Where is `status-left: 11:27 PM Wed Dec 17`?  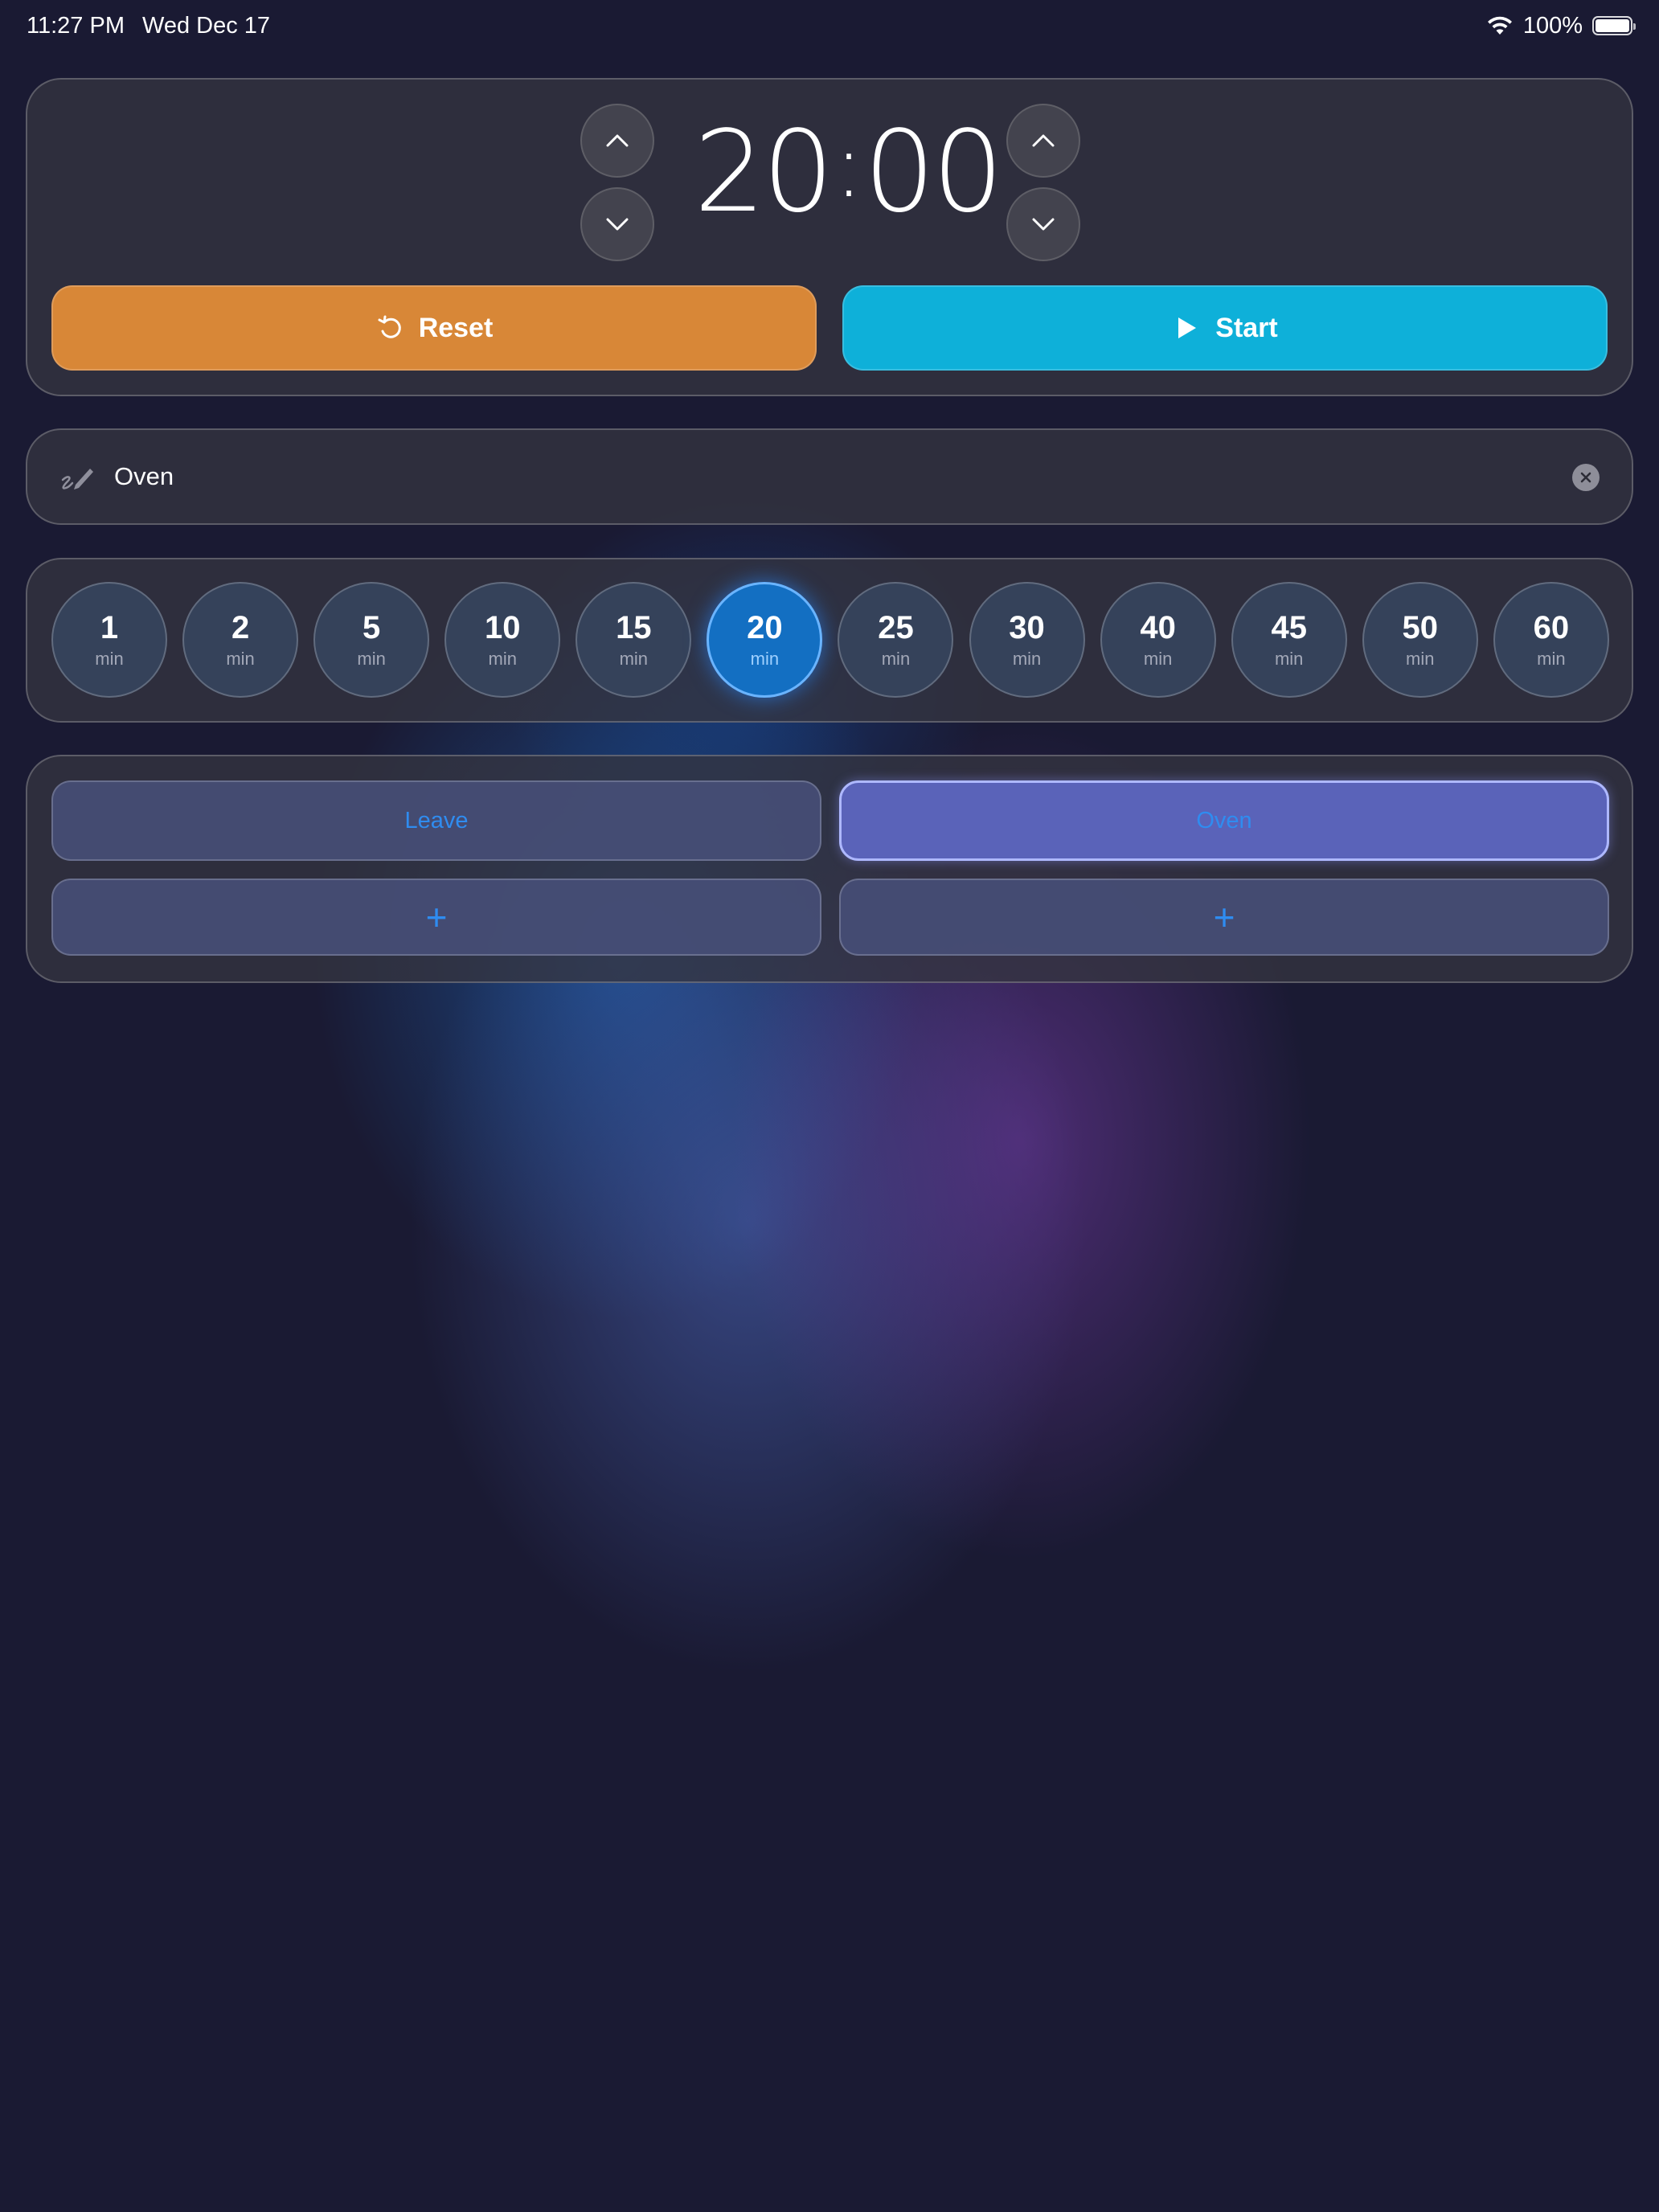
status-left: 11:27 PM Wed Dec 17 is located at coordinates (148, 26).